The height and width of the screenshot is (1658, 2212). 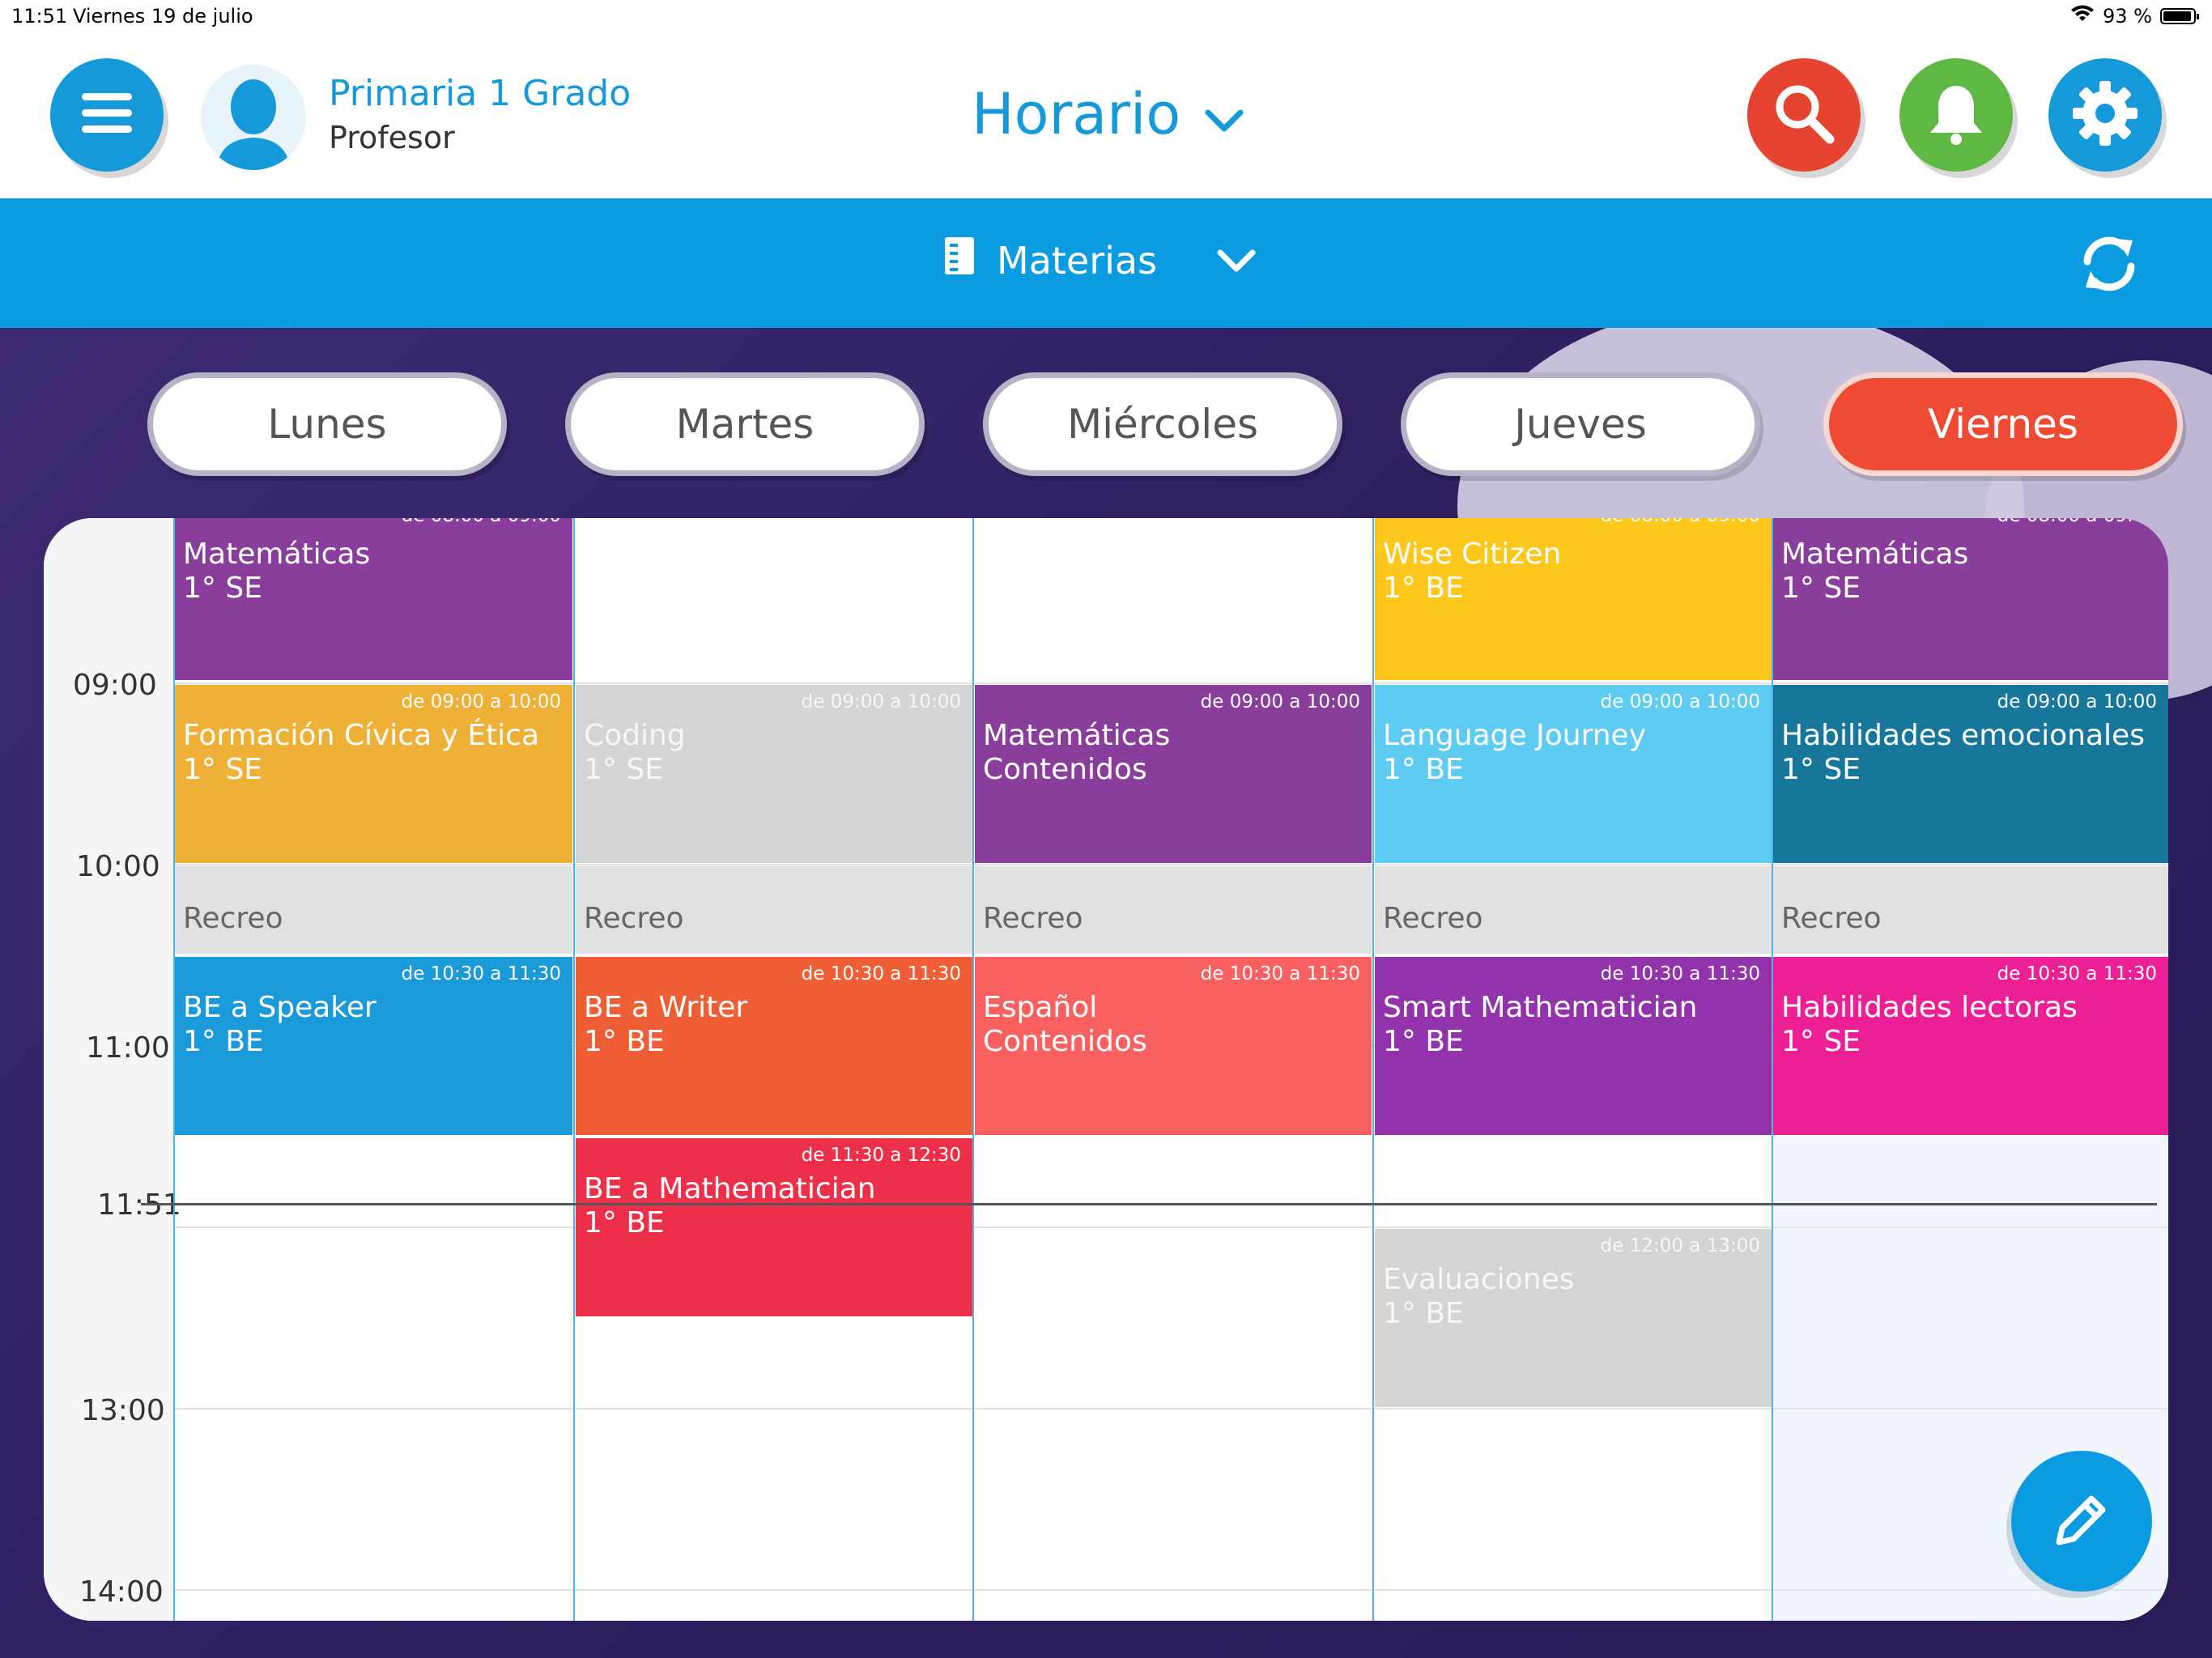 I want to click on battery-percent: 93 %, so click(x=2128, y=16).